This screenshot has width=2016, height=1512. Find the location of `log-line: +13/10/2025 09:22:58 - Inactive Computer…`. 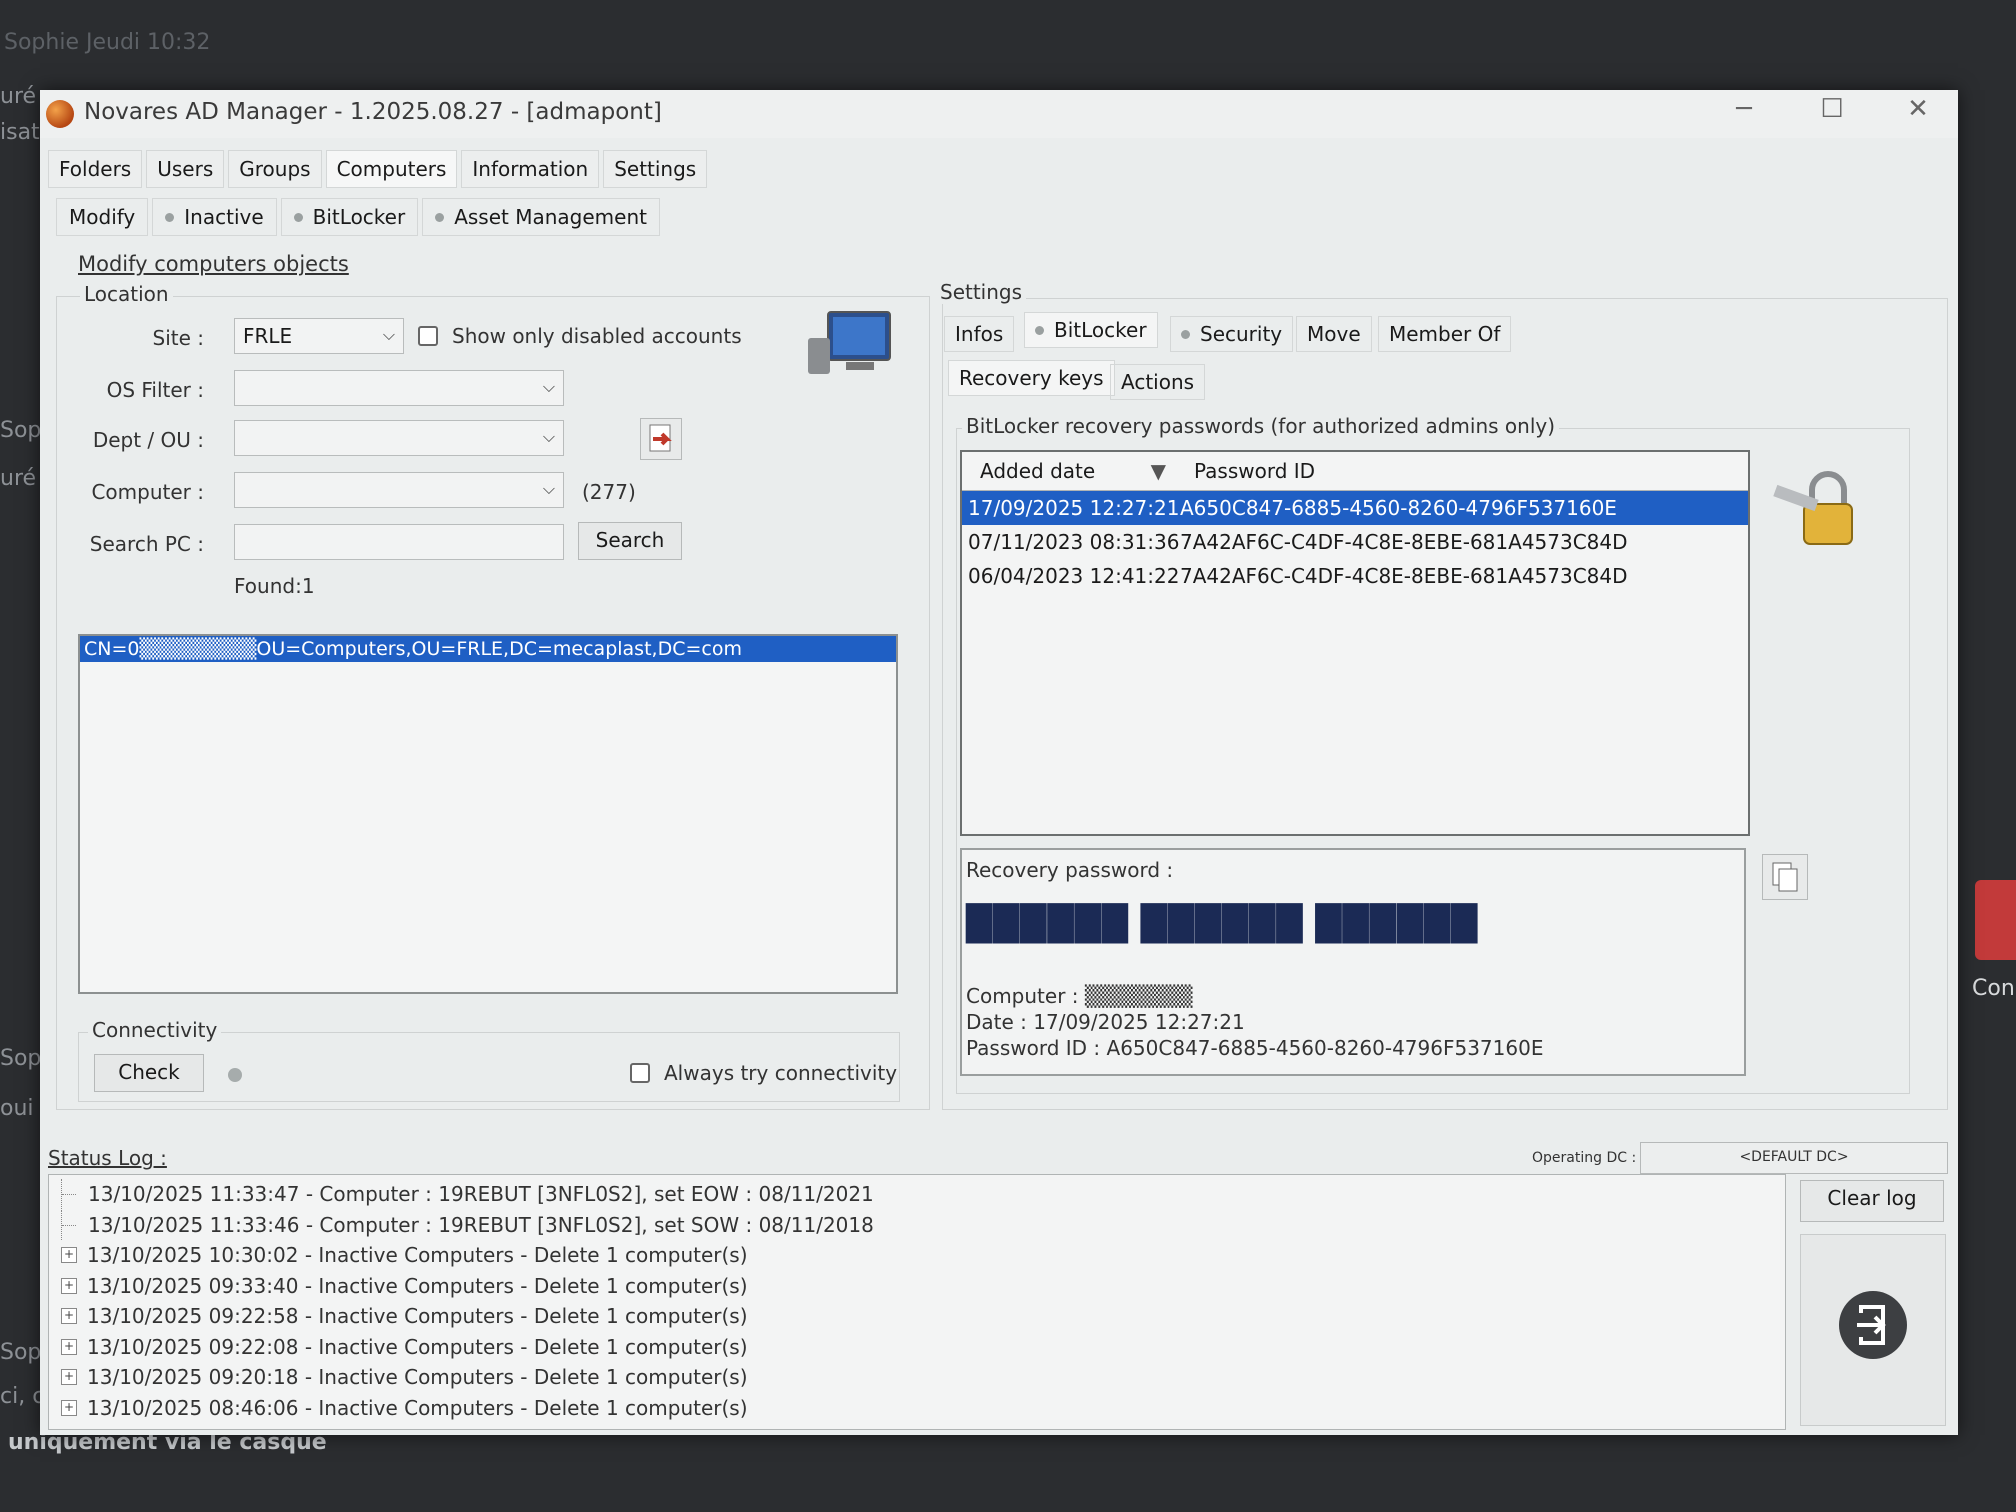

log-line: +13/10/2025 09:22:58 - Inactive Computer… is located at coordinates (917, 1316).